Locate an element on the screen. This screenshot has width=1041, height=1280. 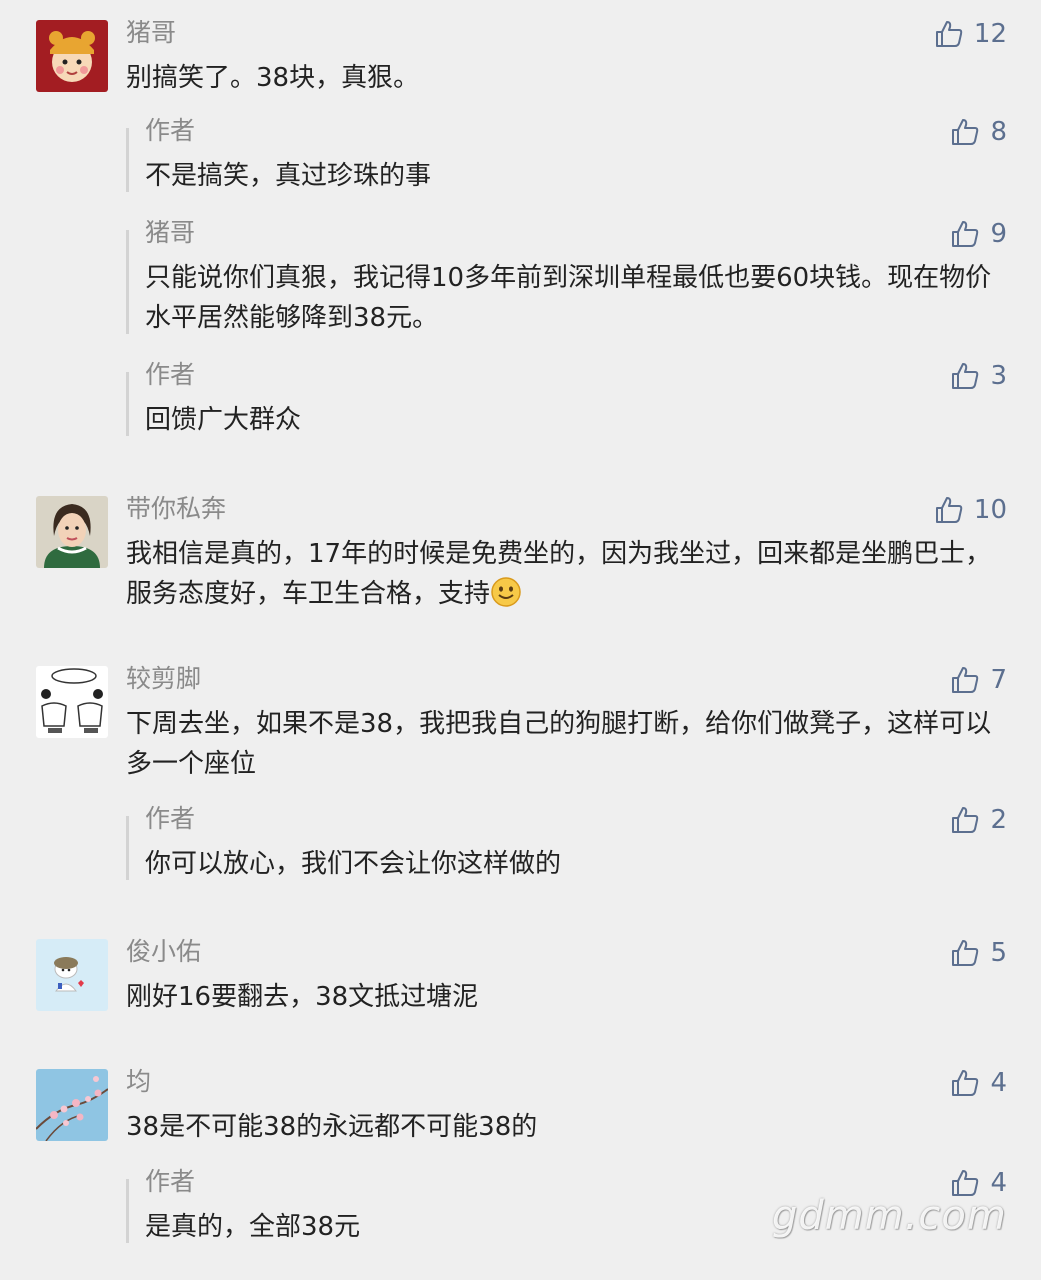
like-count: 2 is located at coordinates (998, 820).